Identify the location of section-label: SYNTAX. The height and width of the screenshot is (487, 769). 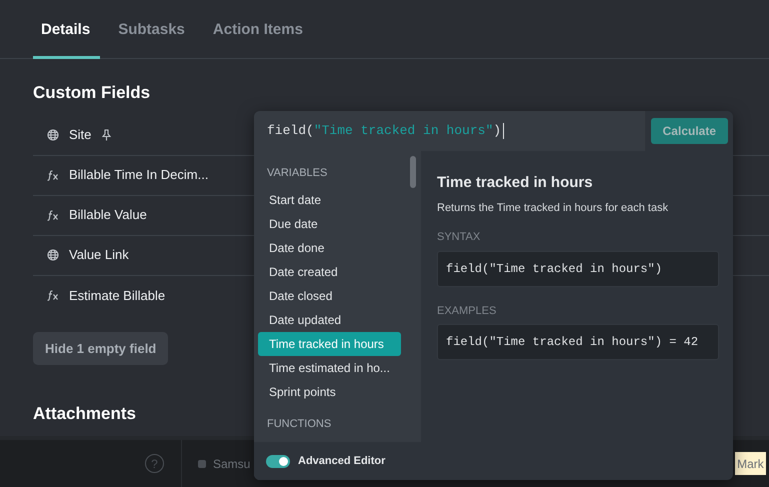
(459, 237).